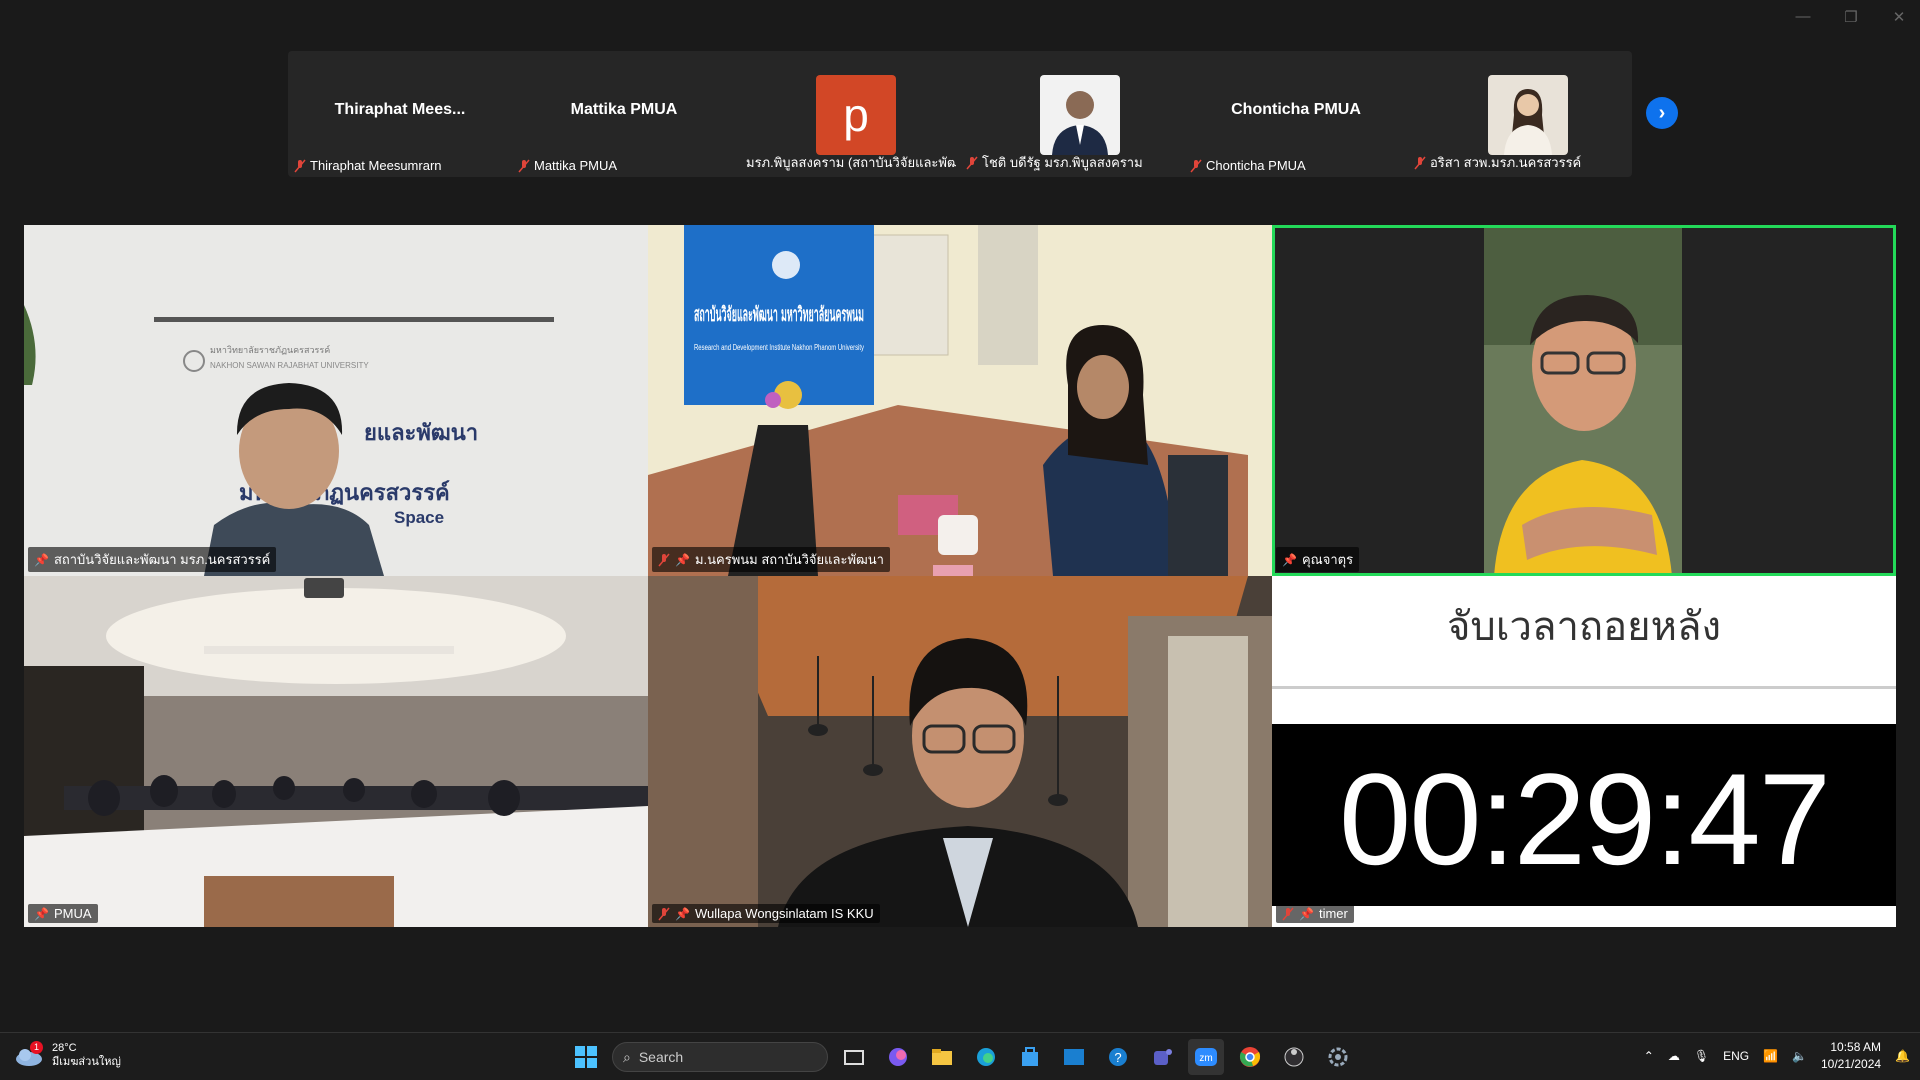  I want to click on tile-label: ม.นครพนม สถาบันวิจัยและพัฒนา, so click(789, 559).